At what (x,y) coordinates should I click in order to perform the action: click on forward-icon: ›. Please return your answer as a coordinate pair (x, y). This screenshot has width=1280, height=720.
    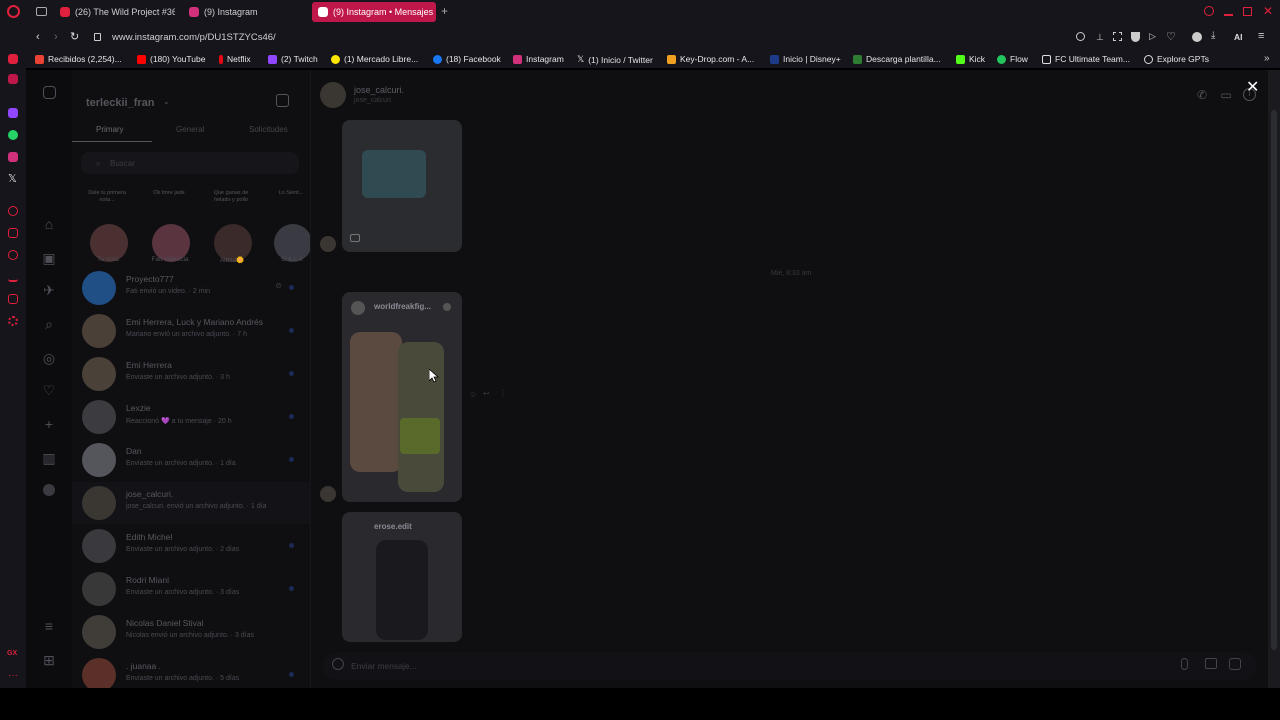
    Looking at the image, I should click on (56, 37).